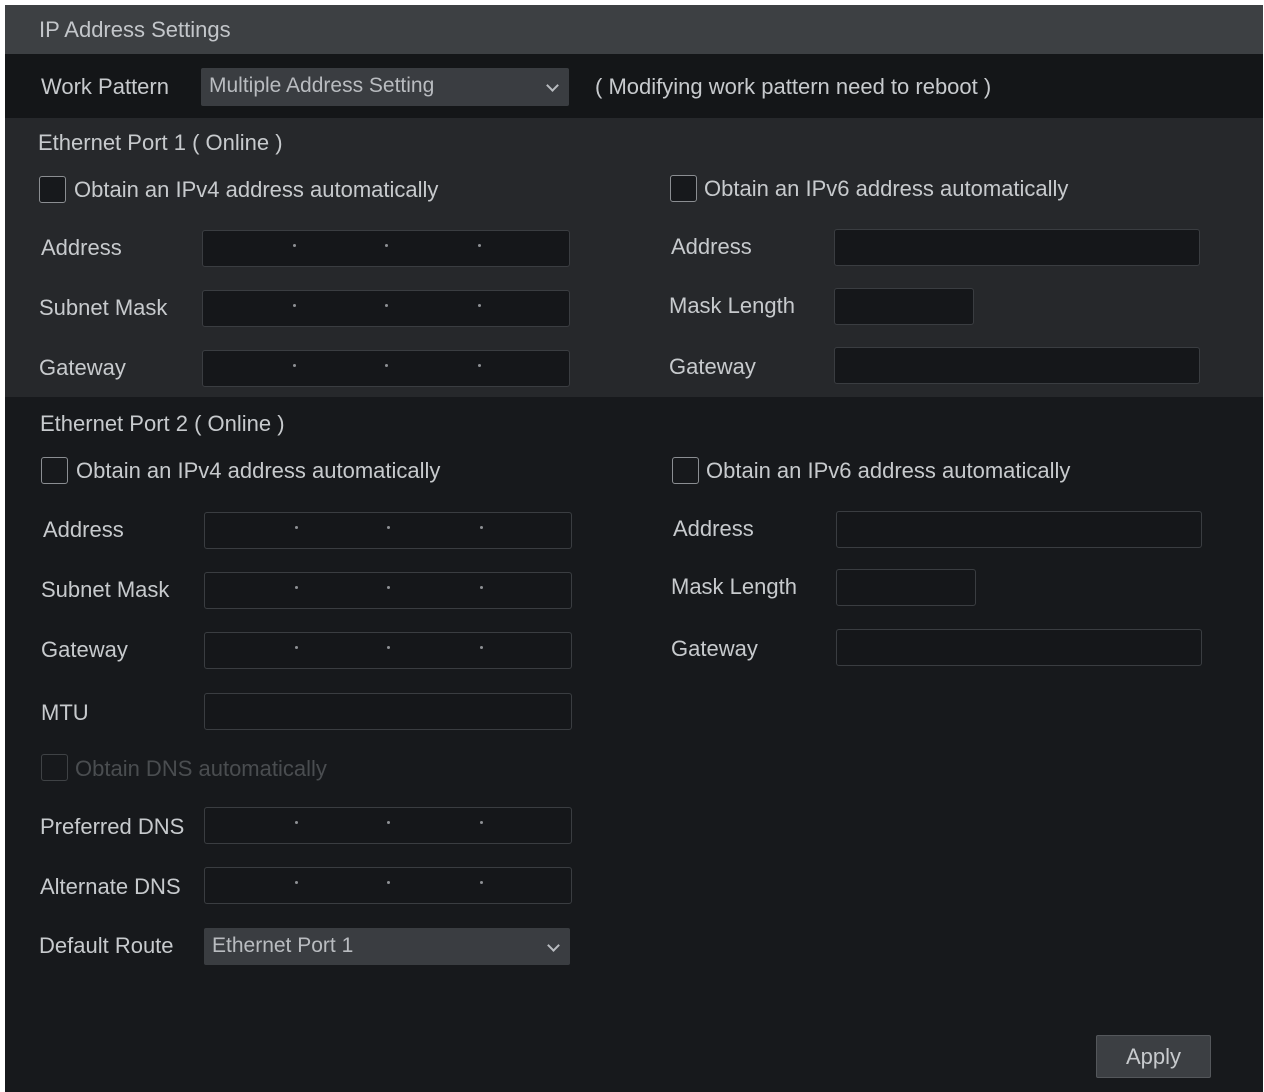 The width and height of the screenshot is (1264, 1092). What do you see at coordinates (322, 85) in the screenshot?
I see `work-pattern-value: Multiple Address Setting` at bounding box center [322, 85].